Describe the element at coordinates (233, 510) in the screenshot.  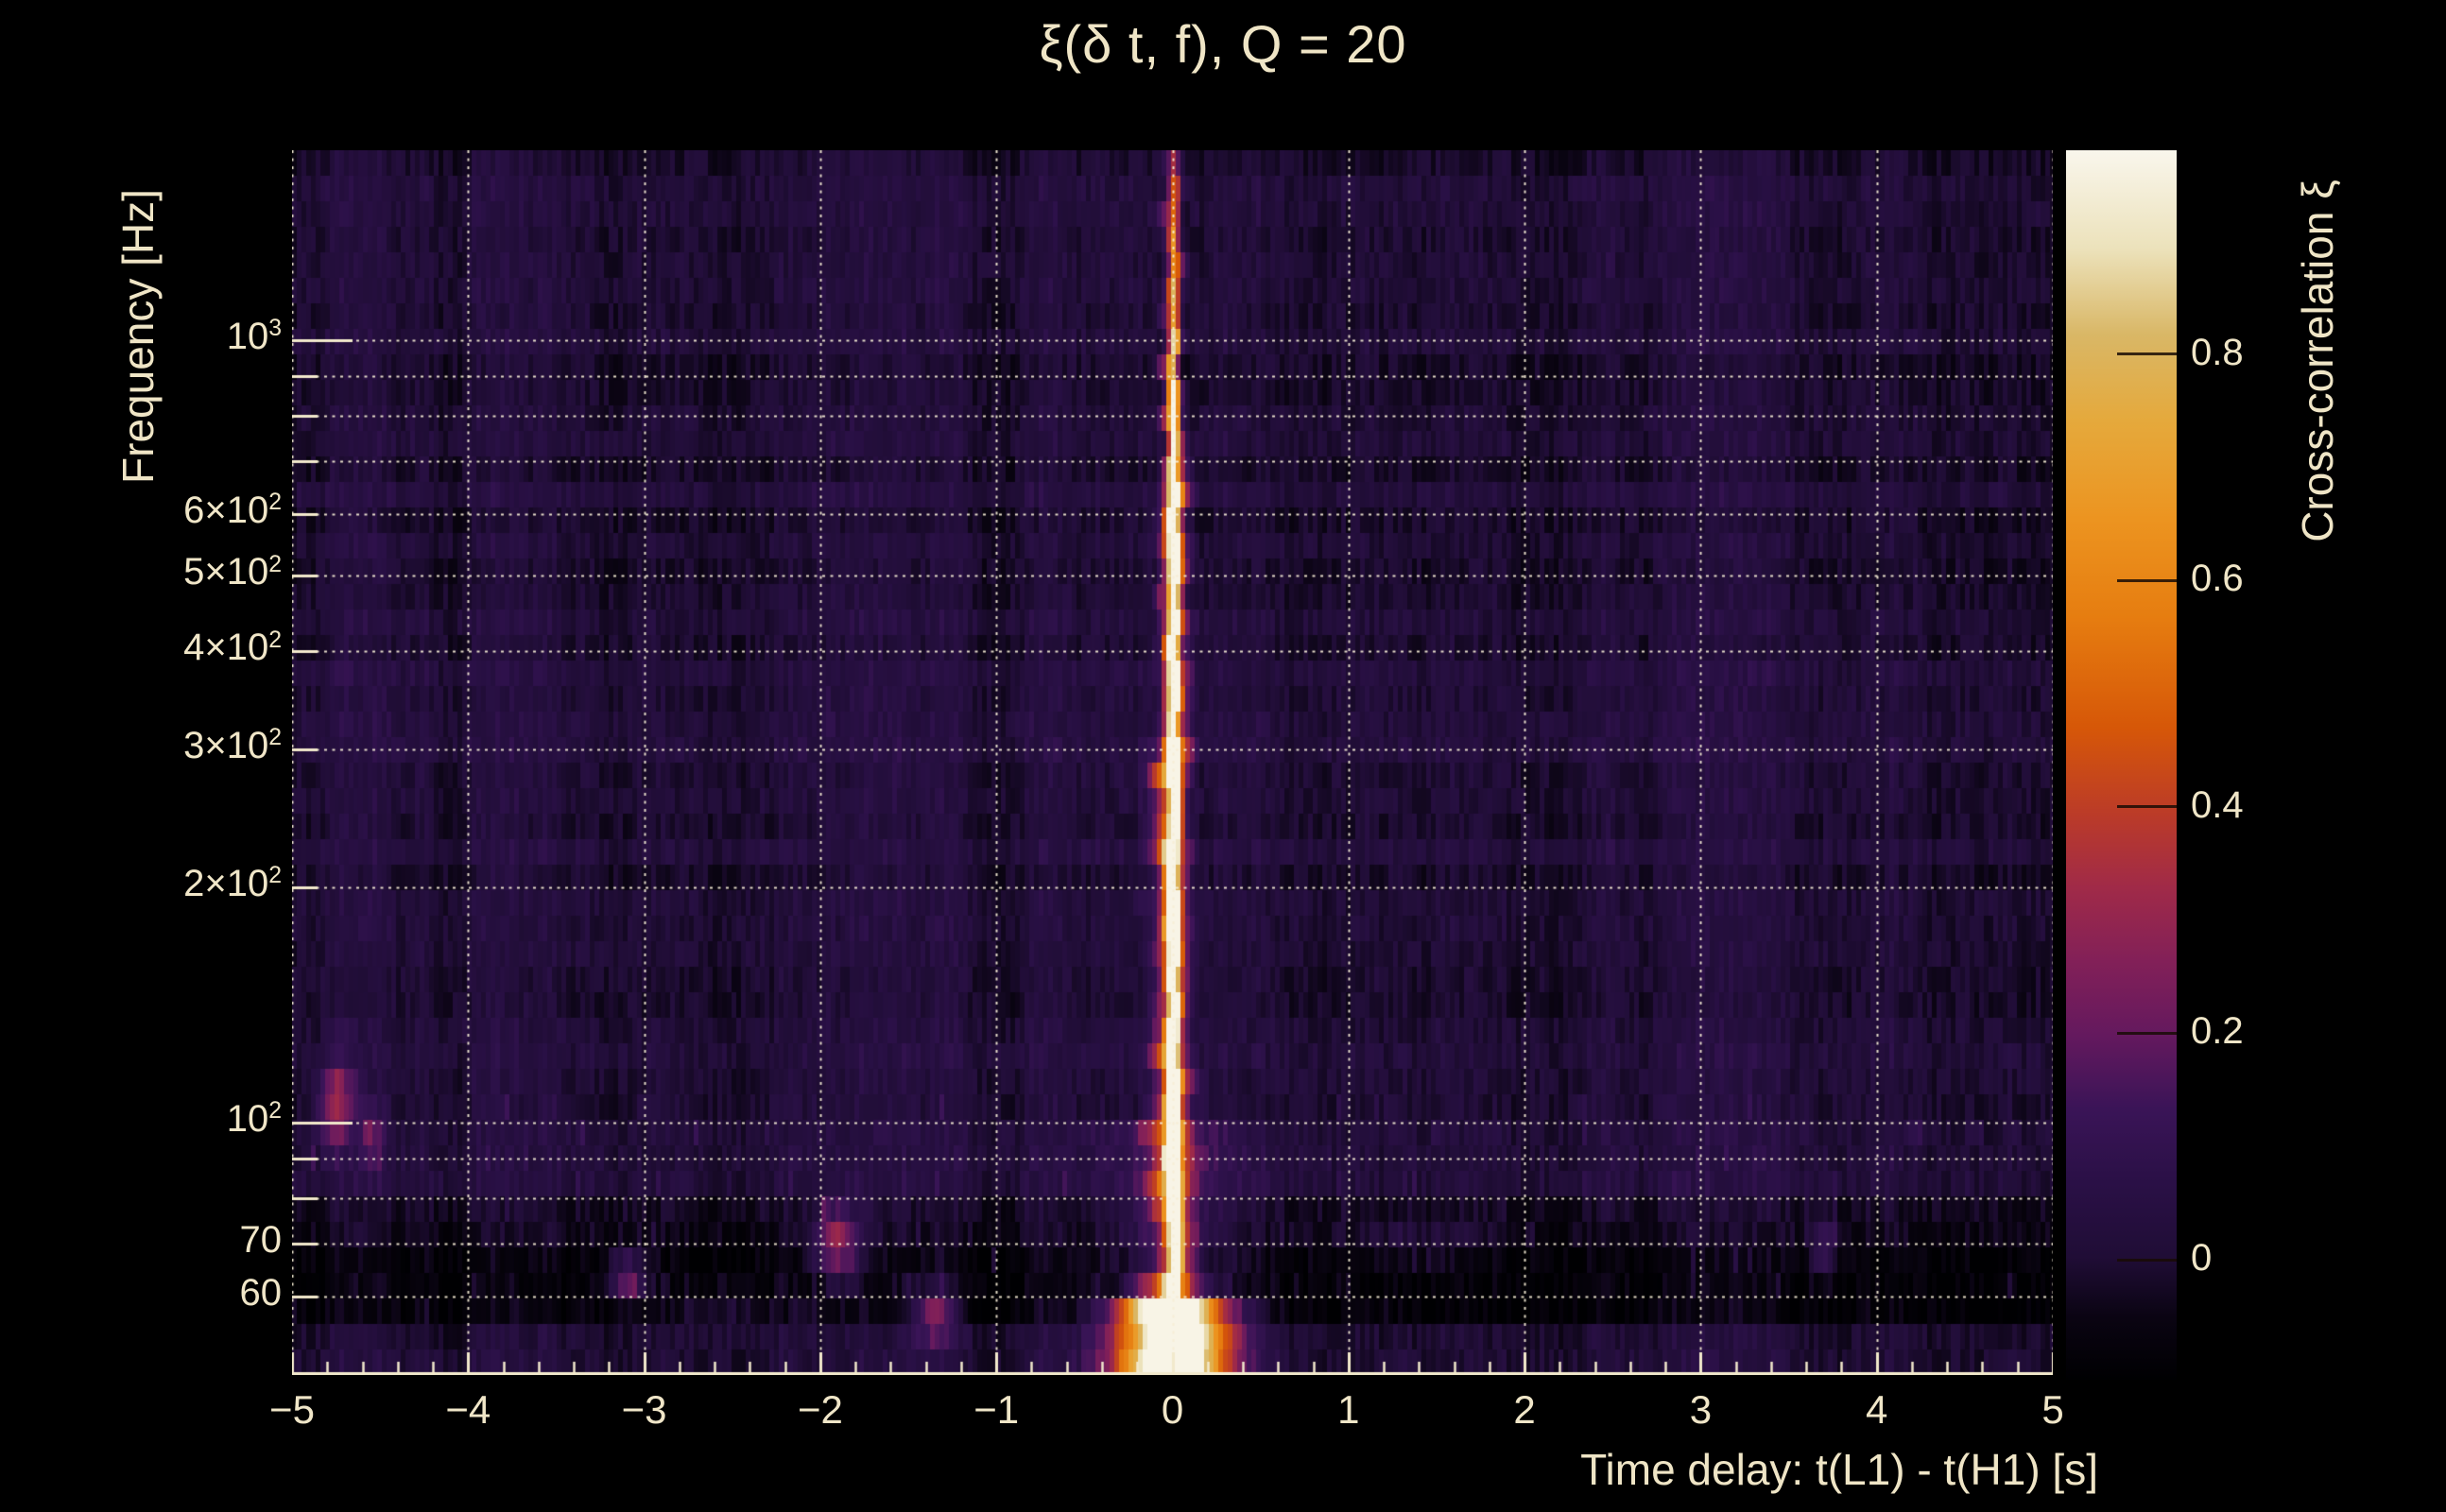
I see `y-tick-label: 6×102` at that location.